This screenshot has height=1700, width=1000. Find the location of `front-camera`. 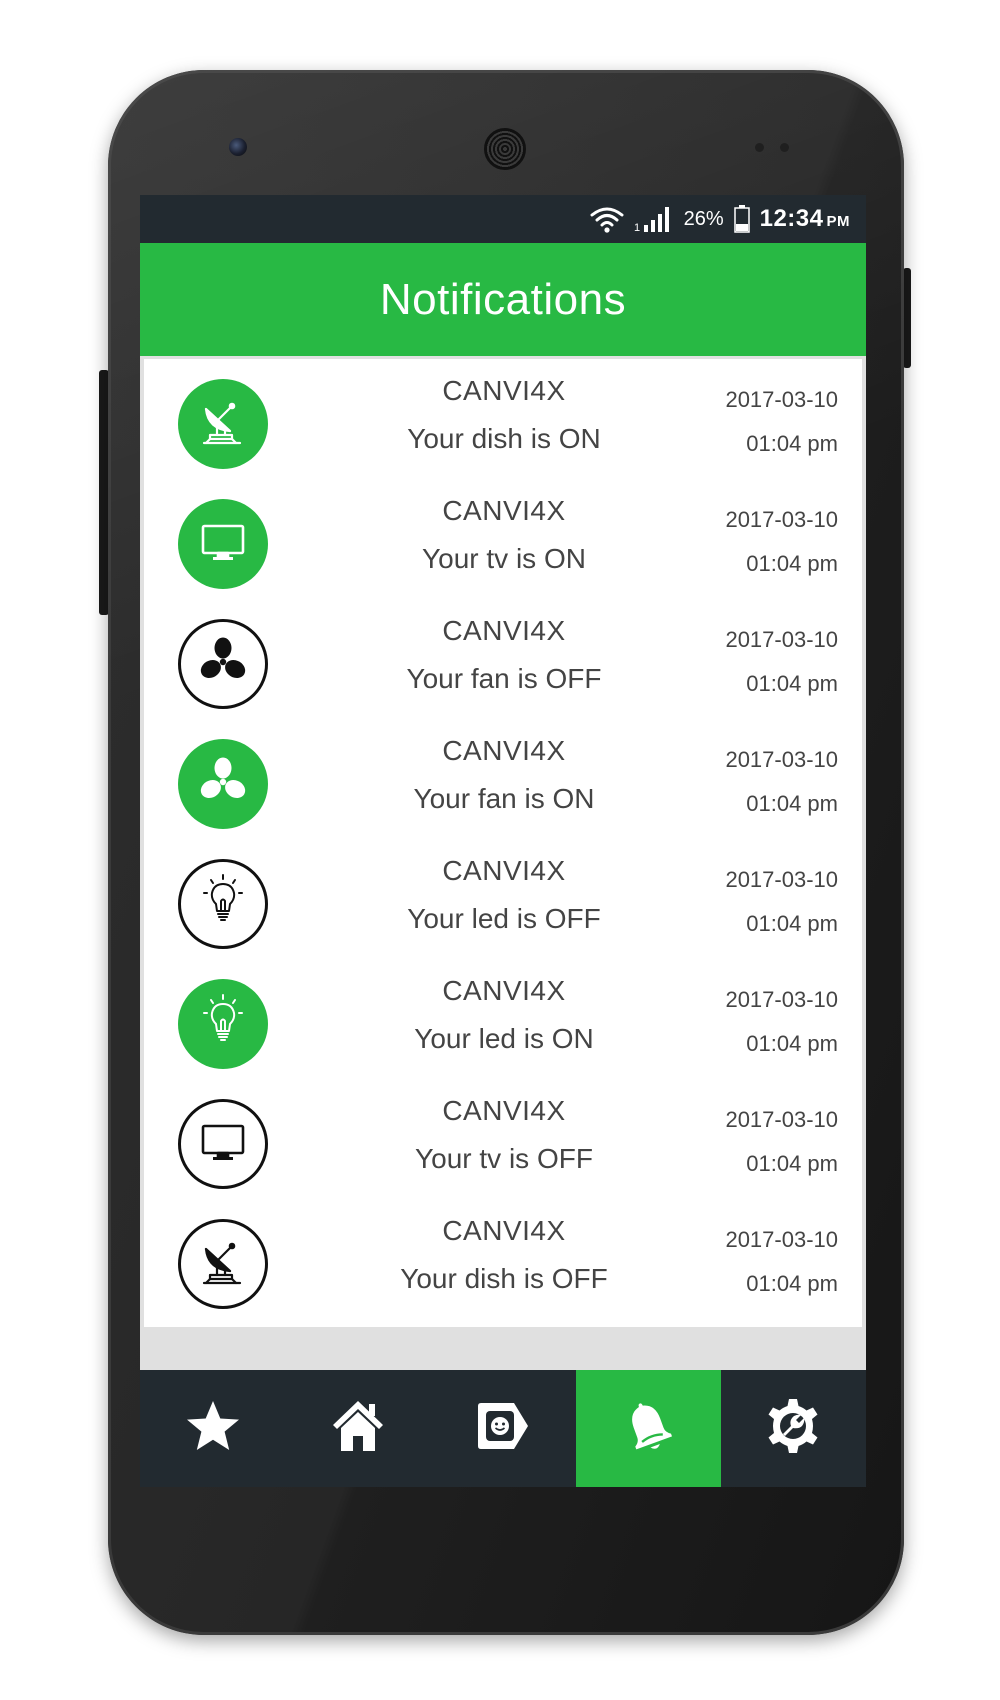

front-camera is located at coordinates (238, 147).